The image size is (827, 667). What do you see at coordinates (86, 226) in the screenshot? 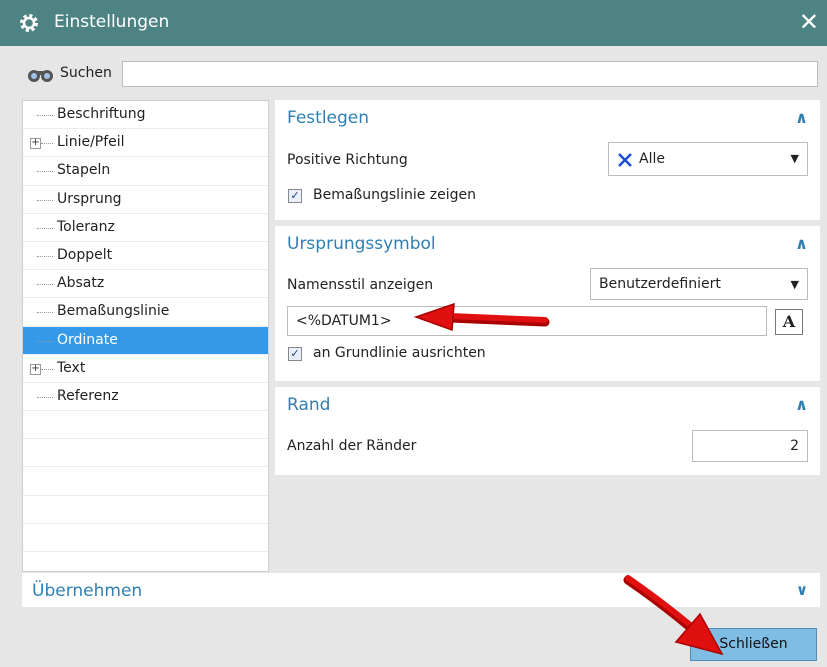
I see `tree-item-label: Toleranz` at bounding box center [86, 226].